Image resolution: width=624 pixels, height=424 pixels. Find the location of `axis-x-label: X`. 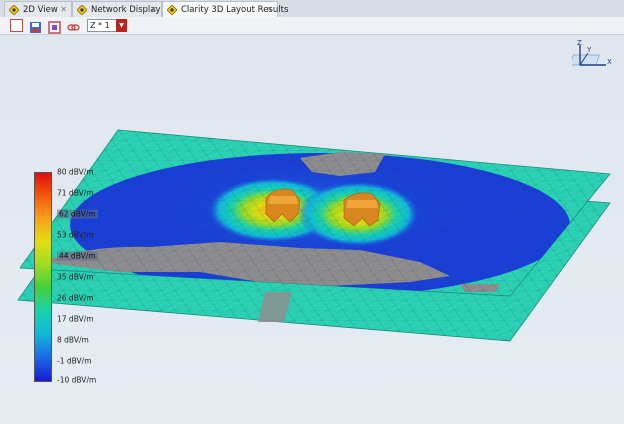

axis-x-label: X is located at coordinates (609, 62).